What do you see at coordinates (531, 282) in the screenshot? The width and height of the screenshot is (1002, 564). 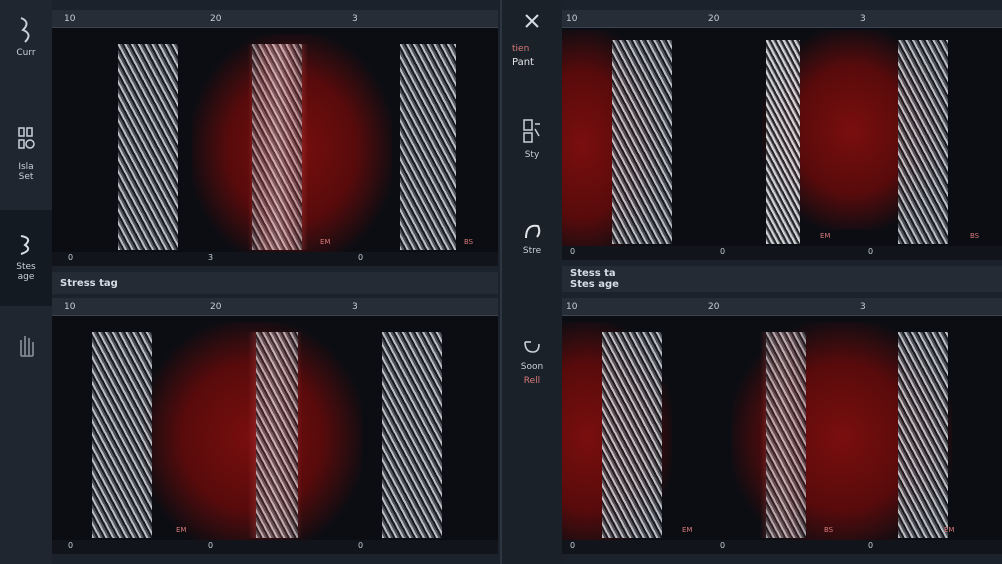 I see `middle-toolbar: tien Pant Sty Stre Soon Rell` at bounding box center [531, 282].